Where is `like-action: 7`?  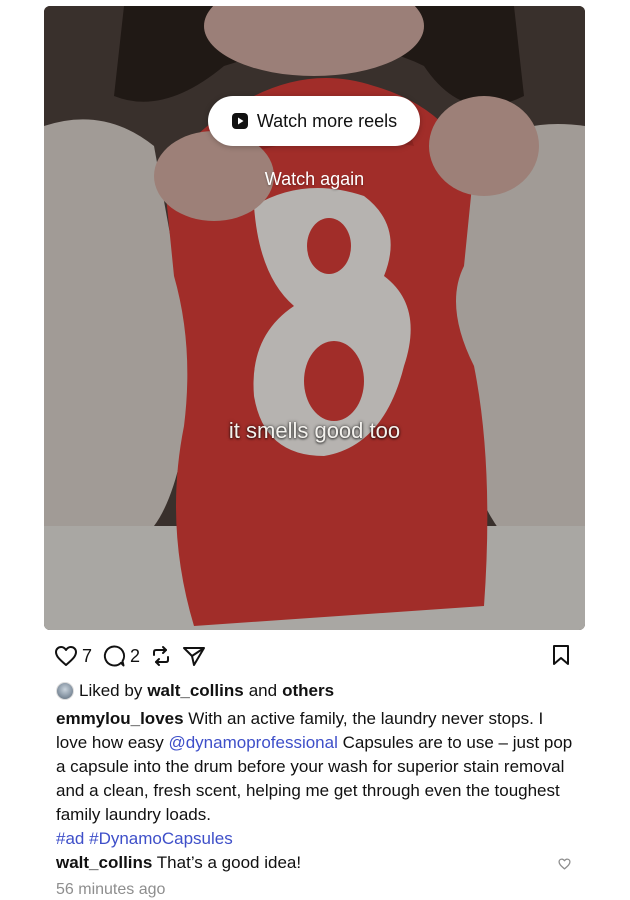 like-action: 7 is located at coordinates (73, 656).